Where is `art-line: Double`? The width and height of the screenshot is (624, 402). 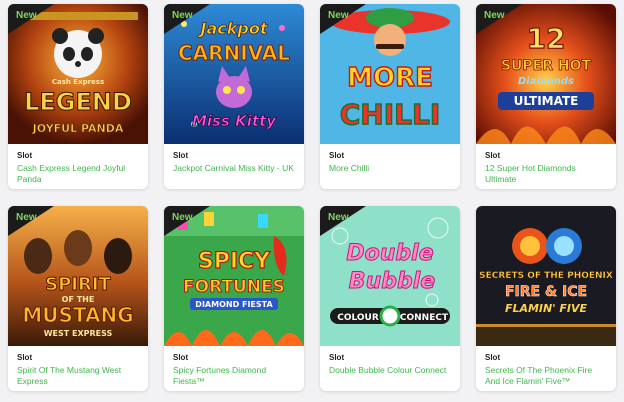
art-line: Double is located at coordinates (389, 253).